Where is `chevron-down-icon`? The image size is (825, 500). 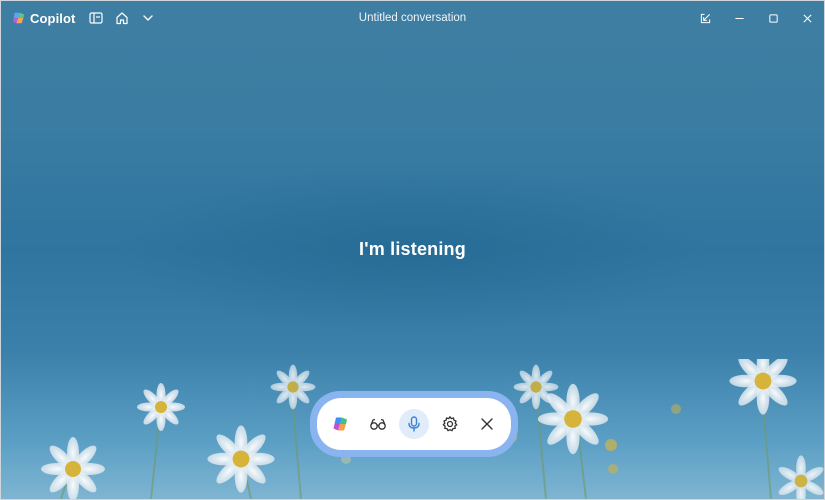
chevron-down-icon is located at coordinates (148, 18).